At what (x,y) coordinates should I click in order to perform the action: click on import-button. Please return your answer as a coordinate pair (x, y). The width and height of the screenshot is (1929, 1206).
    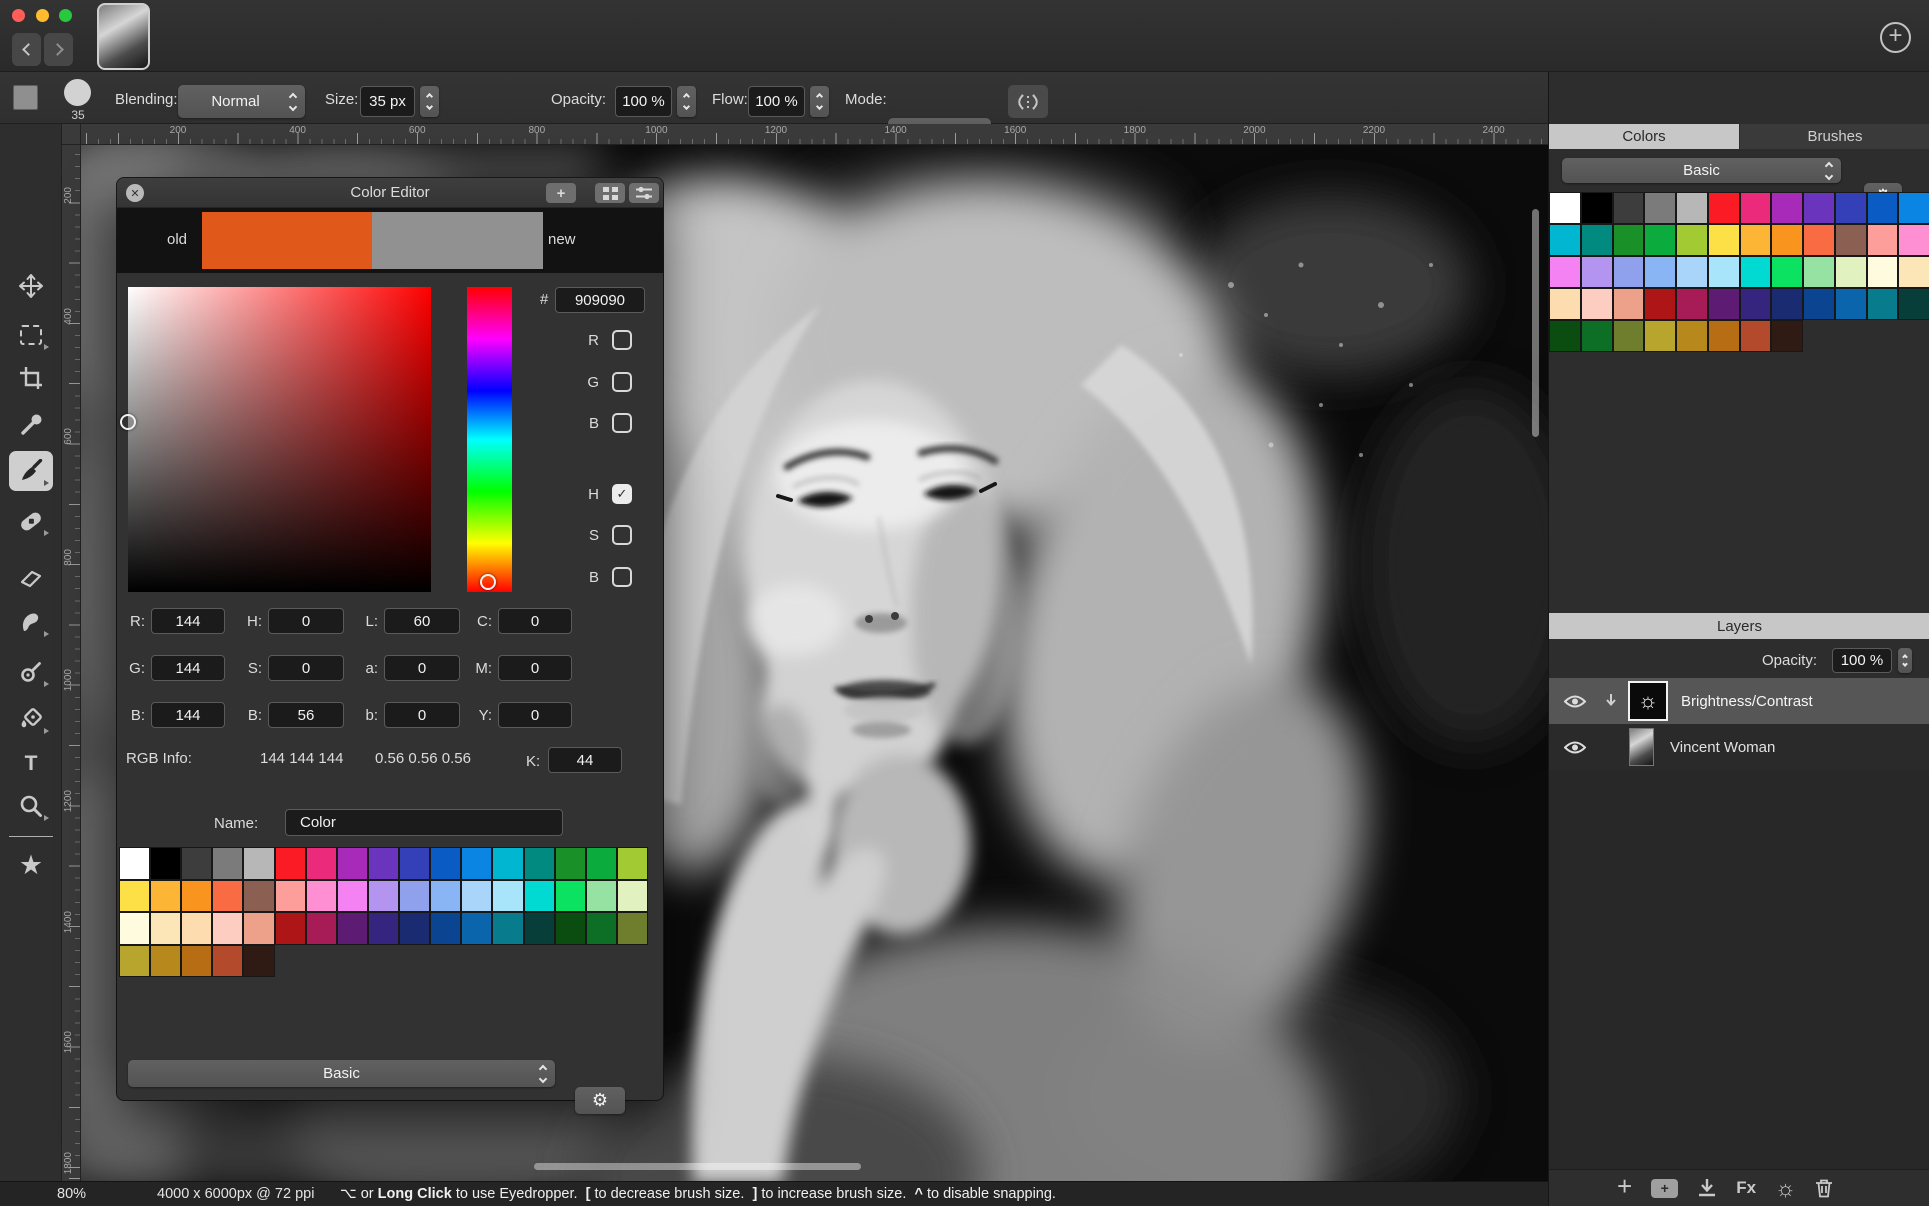
    Looking at the image, I should click on (1707, 1188).